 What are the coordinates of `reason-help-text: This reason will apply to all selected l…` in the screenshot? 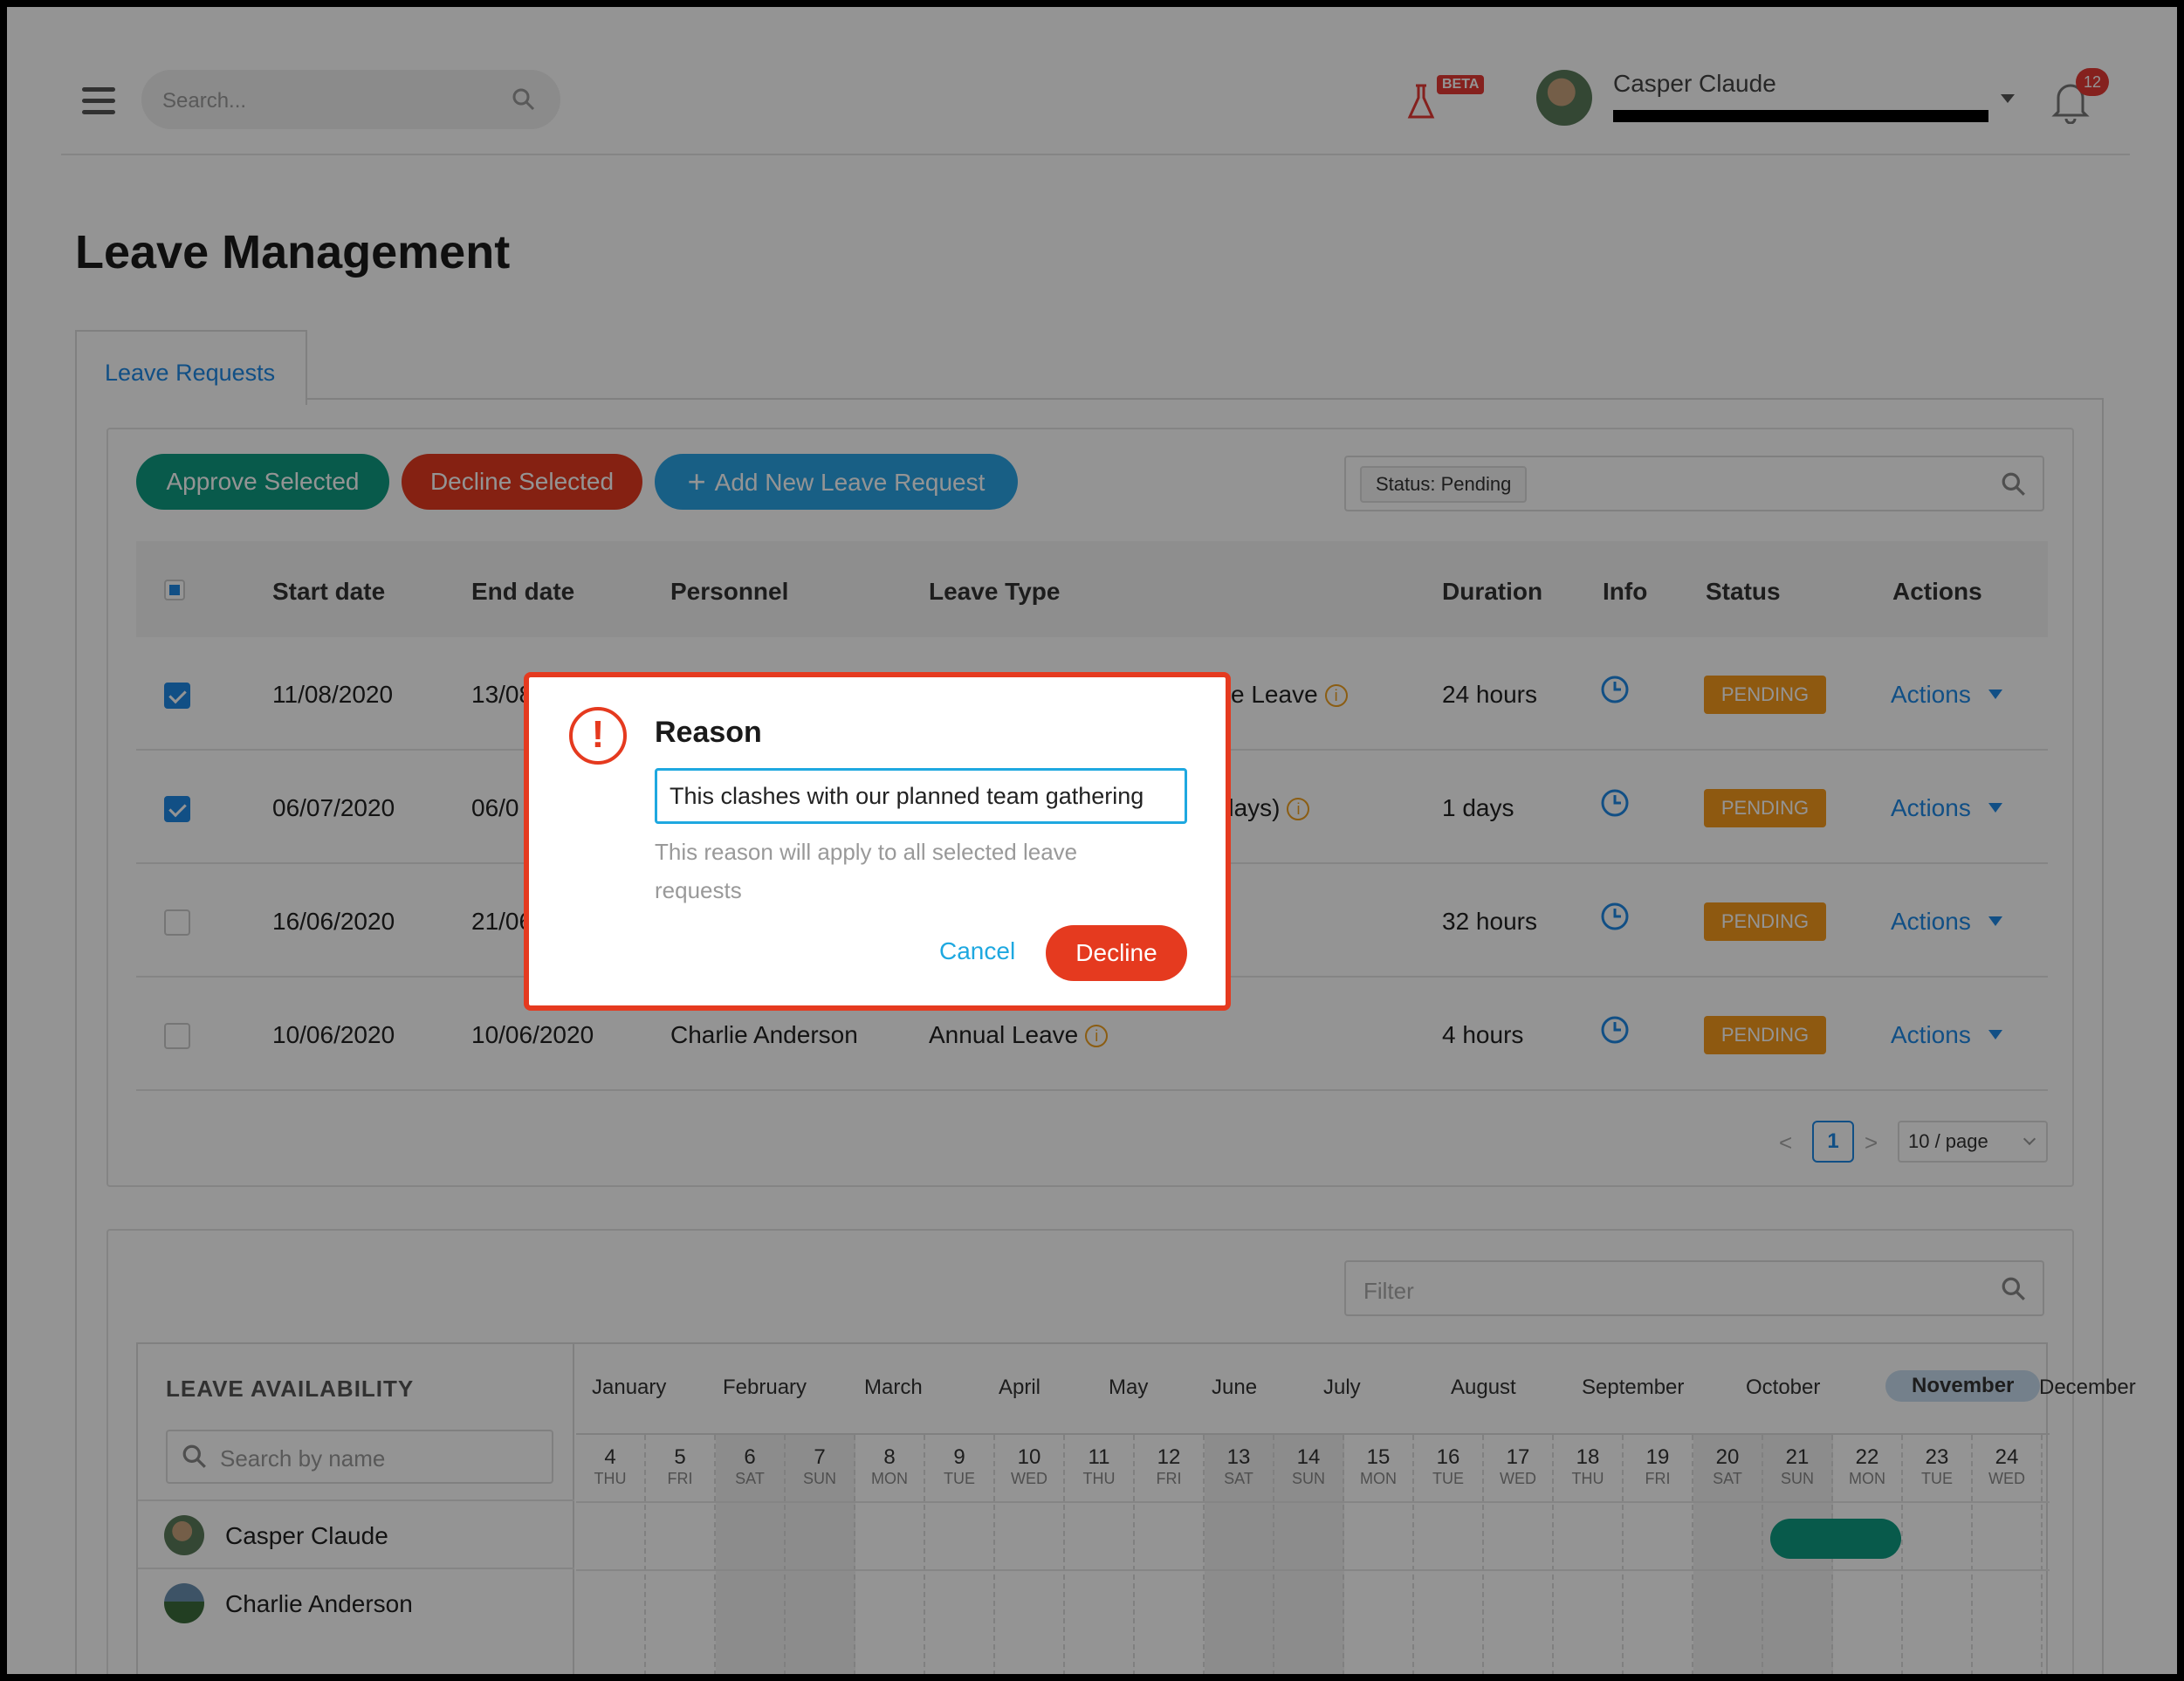 It's located at (866, 871).